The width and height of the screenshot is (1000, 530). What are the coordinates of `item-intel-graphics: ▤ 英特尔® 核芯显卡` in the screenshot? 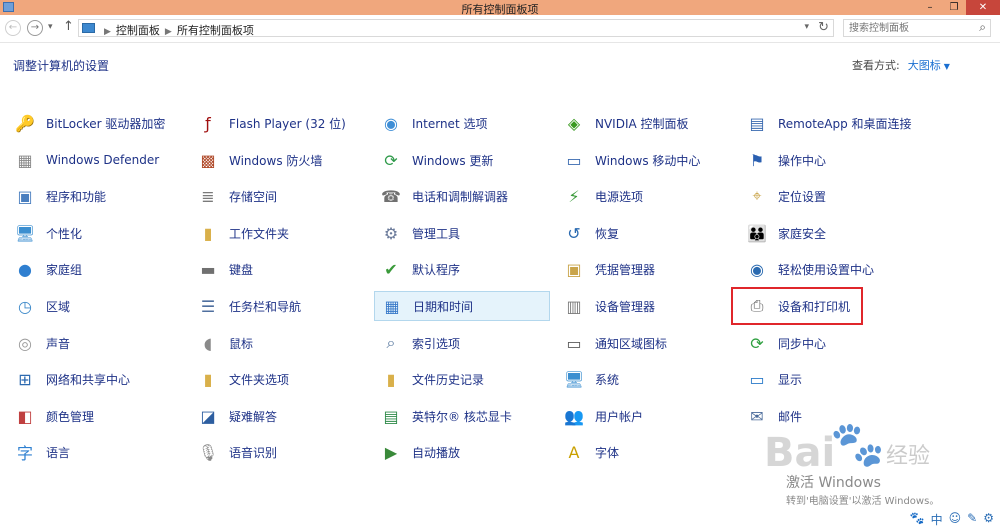 It's located at (462, 416).